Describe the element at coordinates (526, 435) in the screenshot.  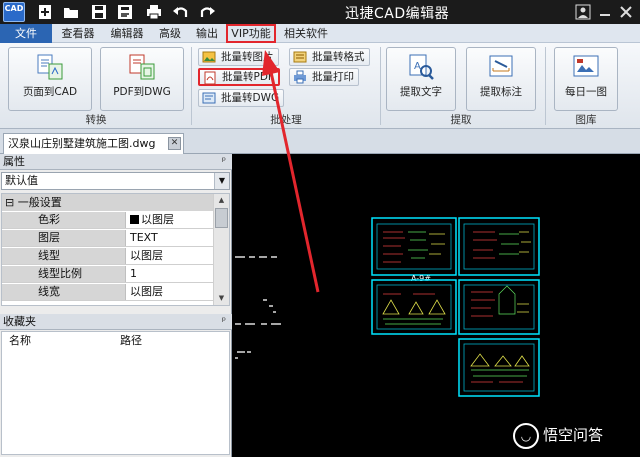
I see `watermark-logo-icon: ◡` at that location.